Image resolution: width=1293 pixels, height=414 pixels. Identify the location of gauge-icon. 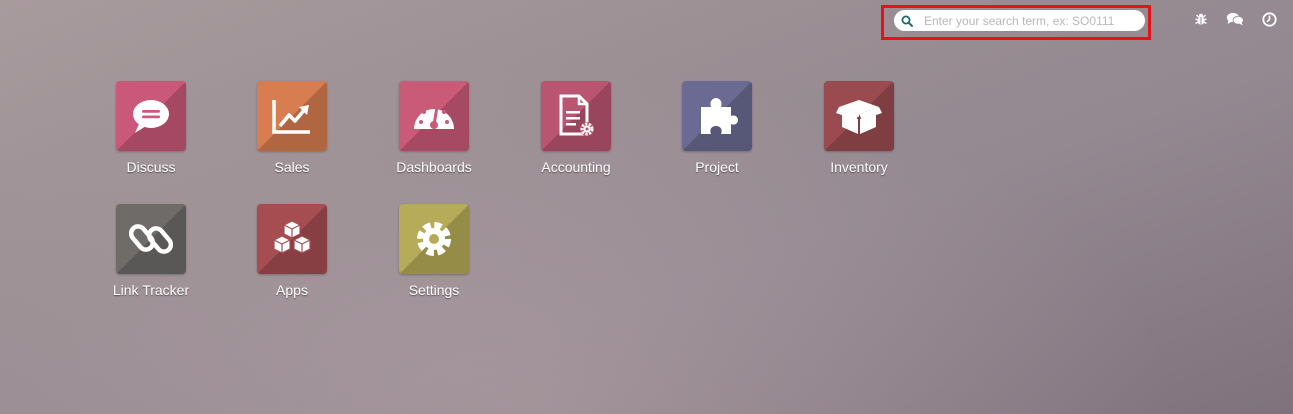
(434, 116).